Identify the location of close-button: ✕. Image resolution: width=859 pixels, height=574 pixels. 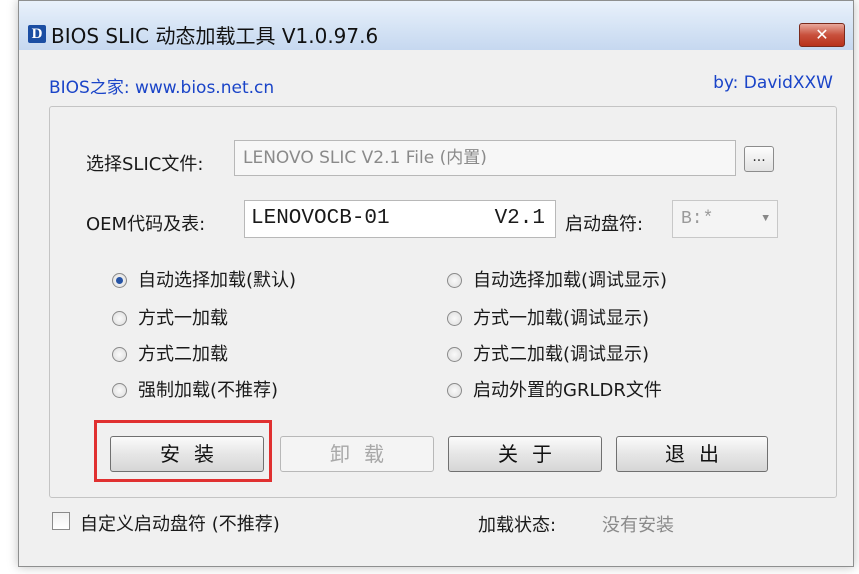
(822, 35).